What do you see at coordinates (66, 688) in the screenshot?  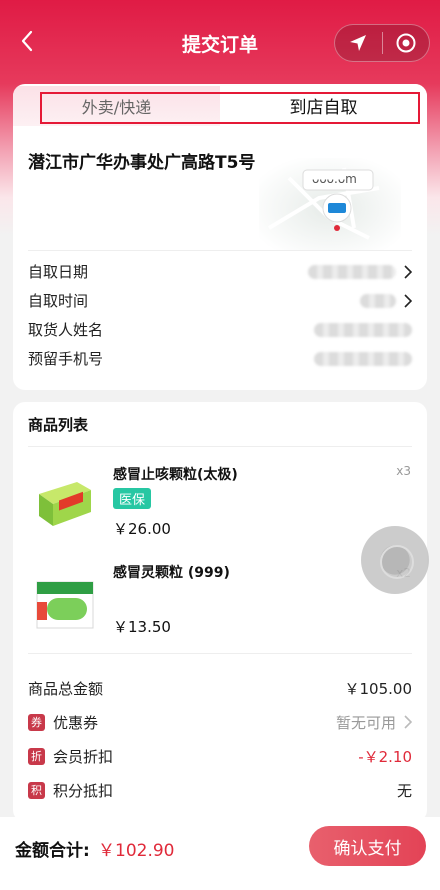 I see `goods-total-label: 商品总金额` at bounding box center [66, 688].